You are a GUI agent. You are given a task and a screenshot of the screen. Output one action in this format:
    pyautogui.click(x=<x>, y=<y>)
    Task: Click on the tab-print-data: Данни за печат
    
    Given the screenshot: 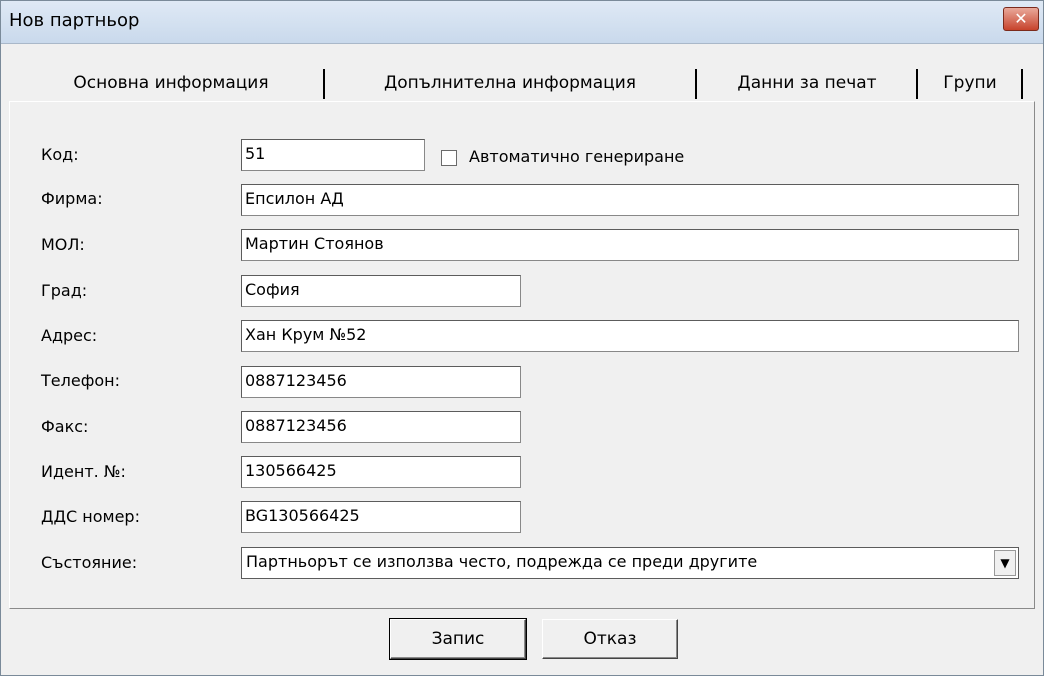 What is the action you would take?
    pyautogui.click(x=807, y=83)
    